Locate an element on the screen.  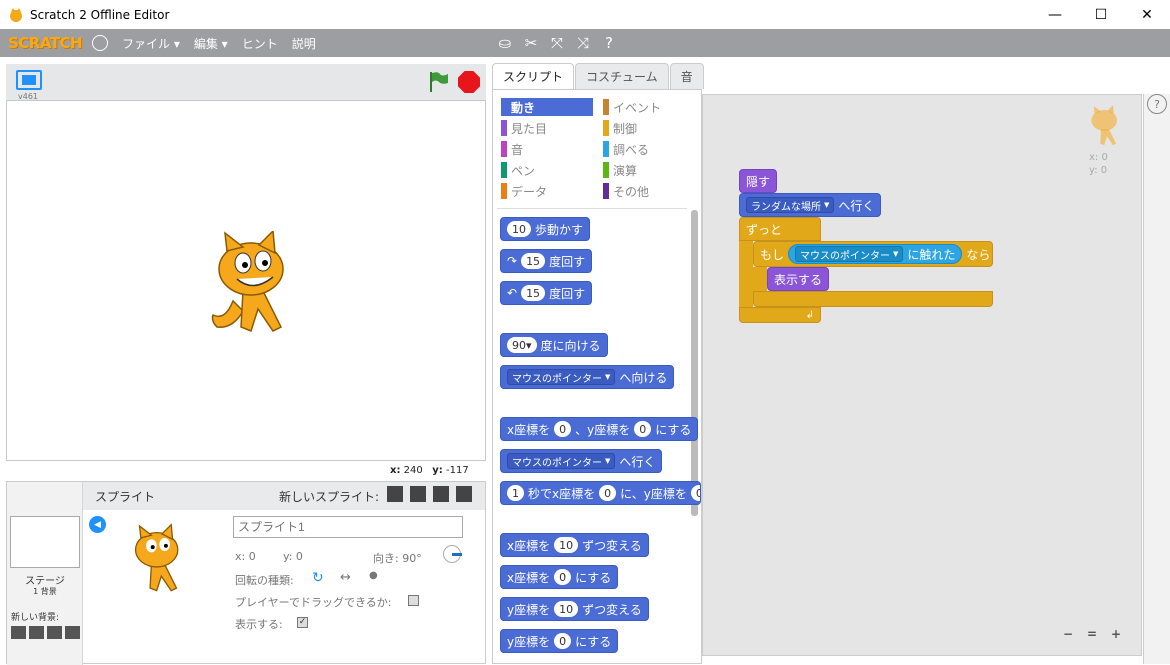
category-motion: 動き is located at coordinates (547, 107).